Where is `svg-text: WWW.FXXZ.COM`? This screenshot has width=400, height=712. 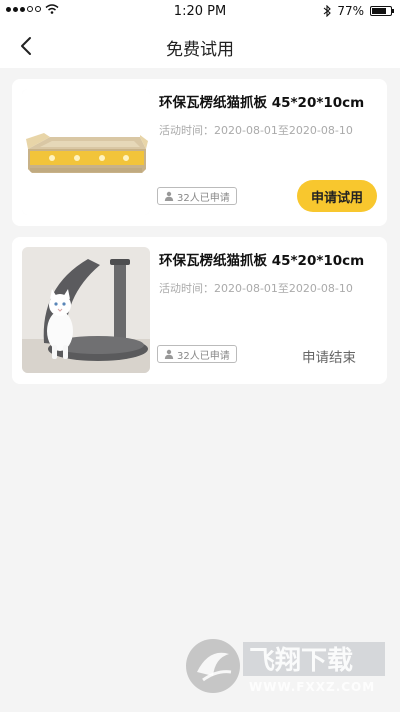 svg-text: WWW.FXXZ.COM is located at coordinates (312, 687).